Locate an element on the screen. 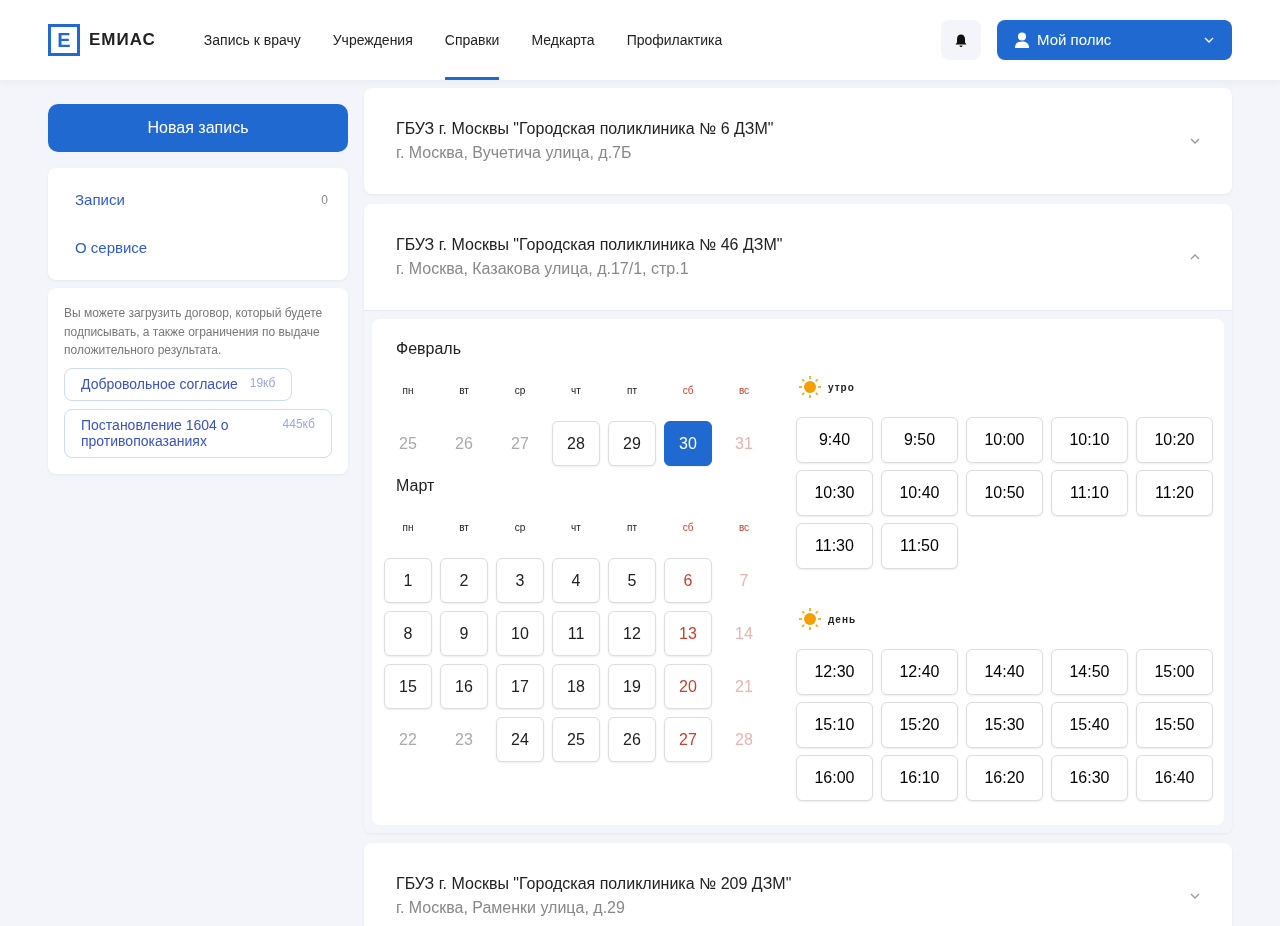 The width and height of the screenshot is (1280, 926). date-button: 13 is located at coordinates (688, 633).